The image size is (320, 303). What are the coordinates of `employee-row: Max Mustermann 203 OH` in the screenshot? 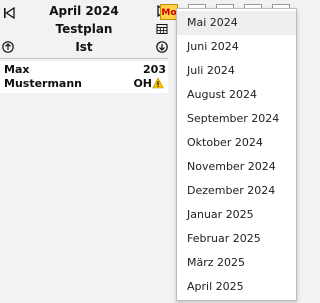 It's located at (84, 77).